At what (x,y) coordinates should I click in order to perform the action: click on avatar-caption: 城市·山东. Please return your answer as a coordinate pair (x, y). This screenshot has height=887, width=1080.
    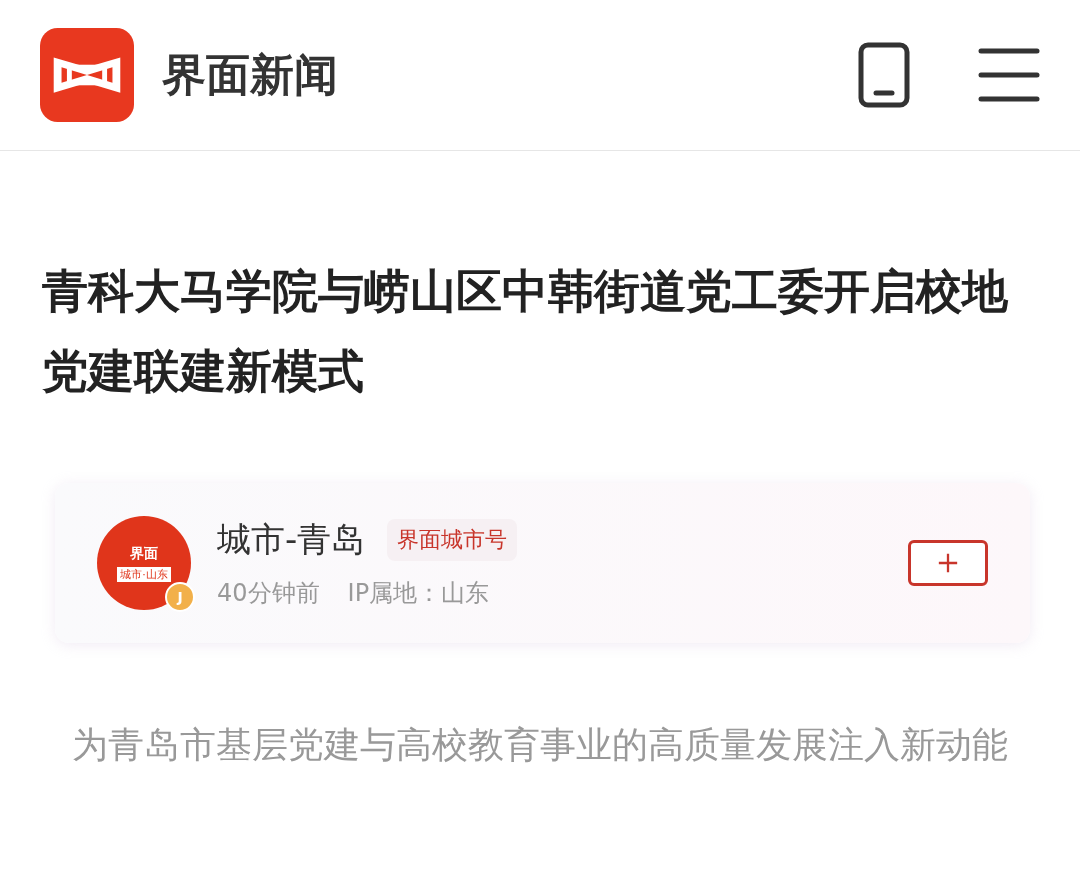
    Looking at the image, I should click on (144, 574).